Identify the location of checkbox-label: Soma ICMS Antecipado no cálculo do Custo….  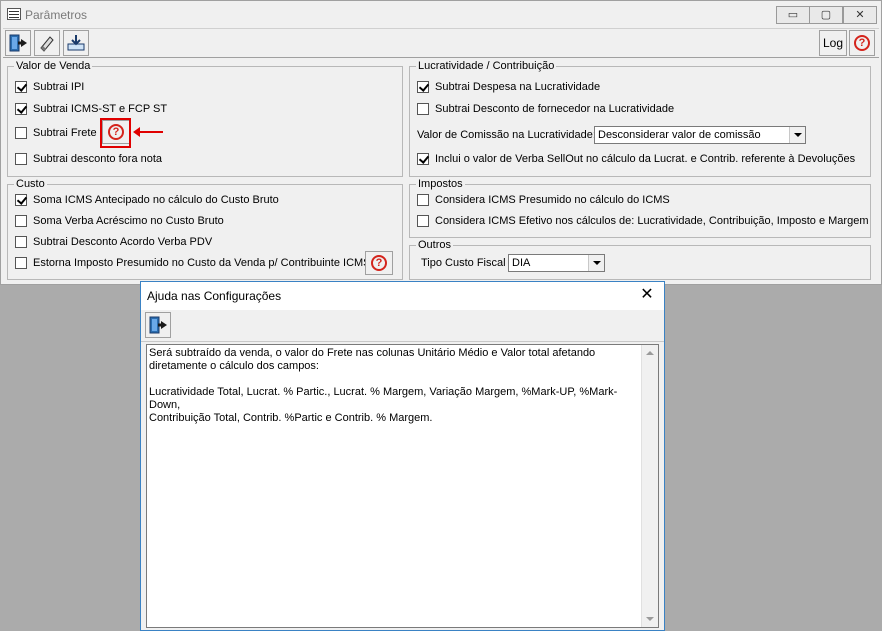
(156, 200).